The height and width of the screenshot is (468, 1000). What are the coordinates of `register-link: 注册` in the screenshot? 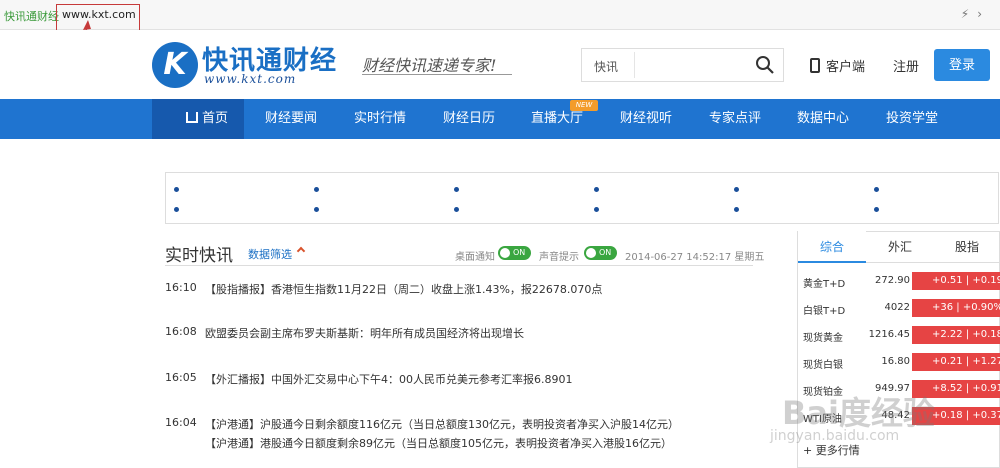 It's located at (906, 65).